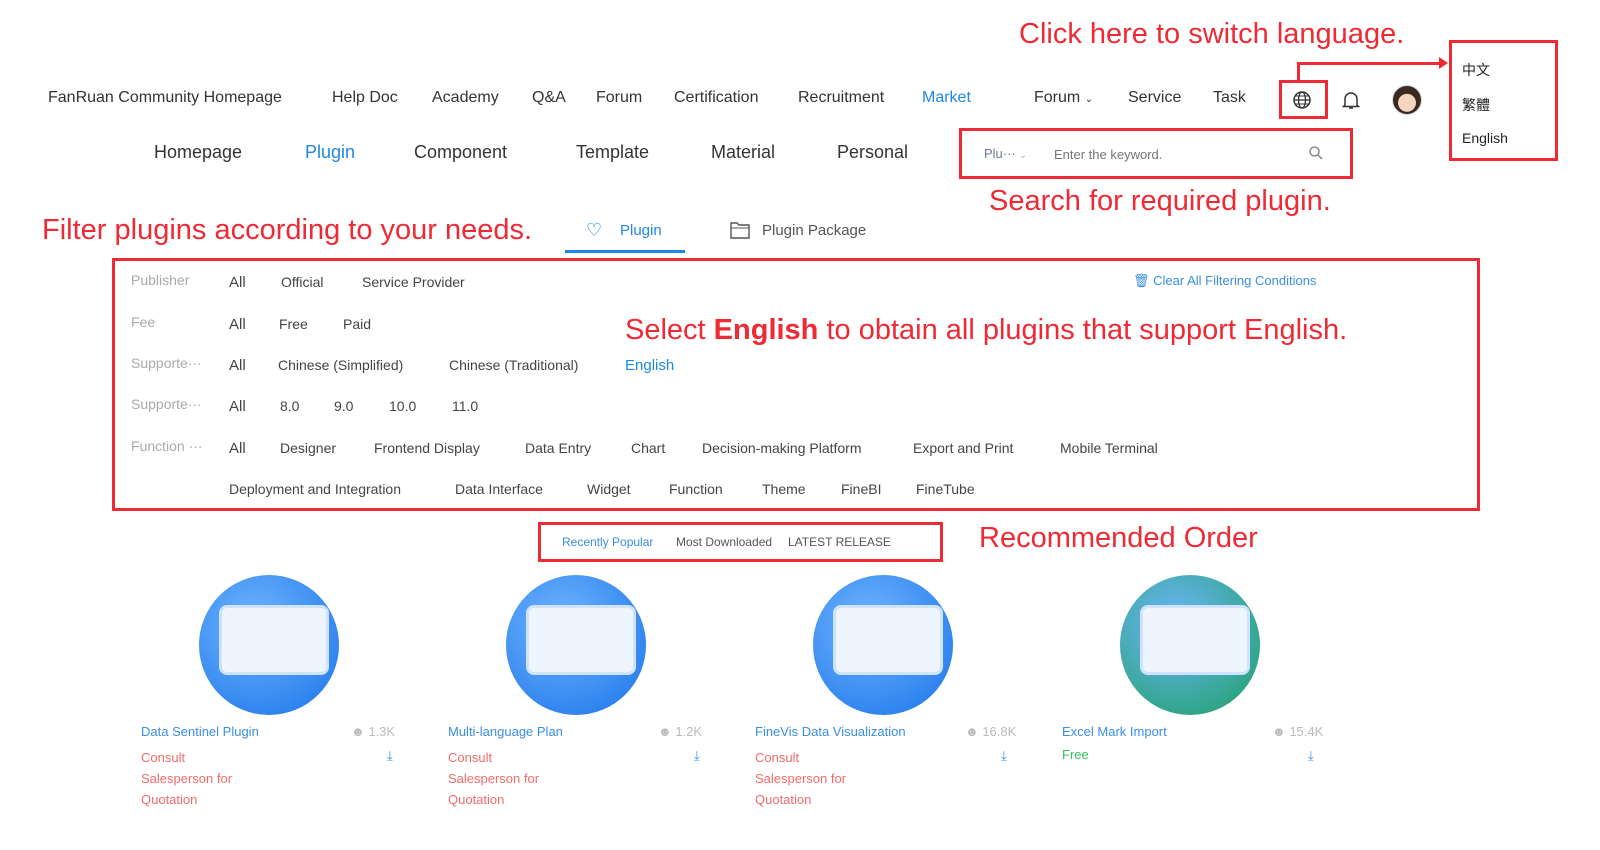  I want to click on trash-icon: 🗑, so click(1141, 280).